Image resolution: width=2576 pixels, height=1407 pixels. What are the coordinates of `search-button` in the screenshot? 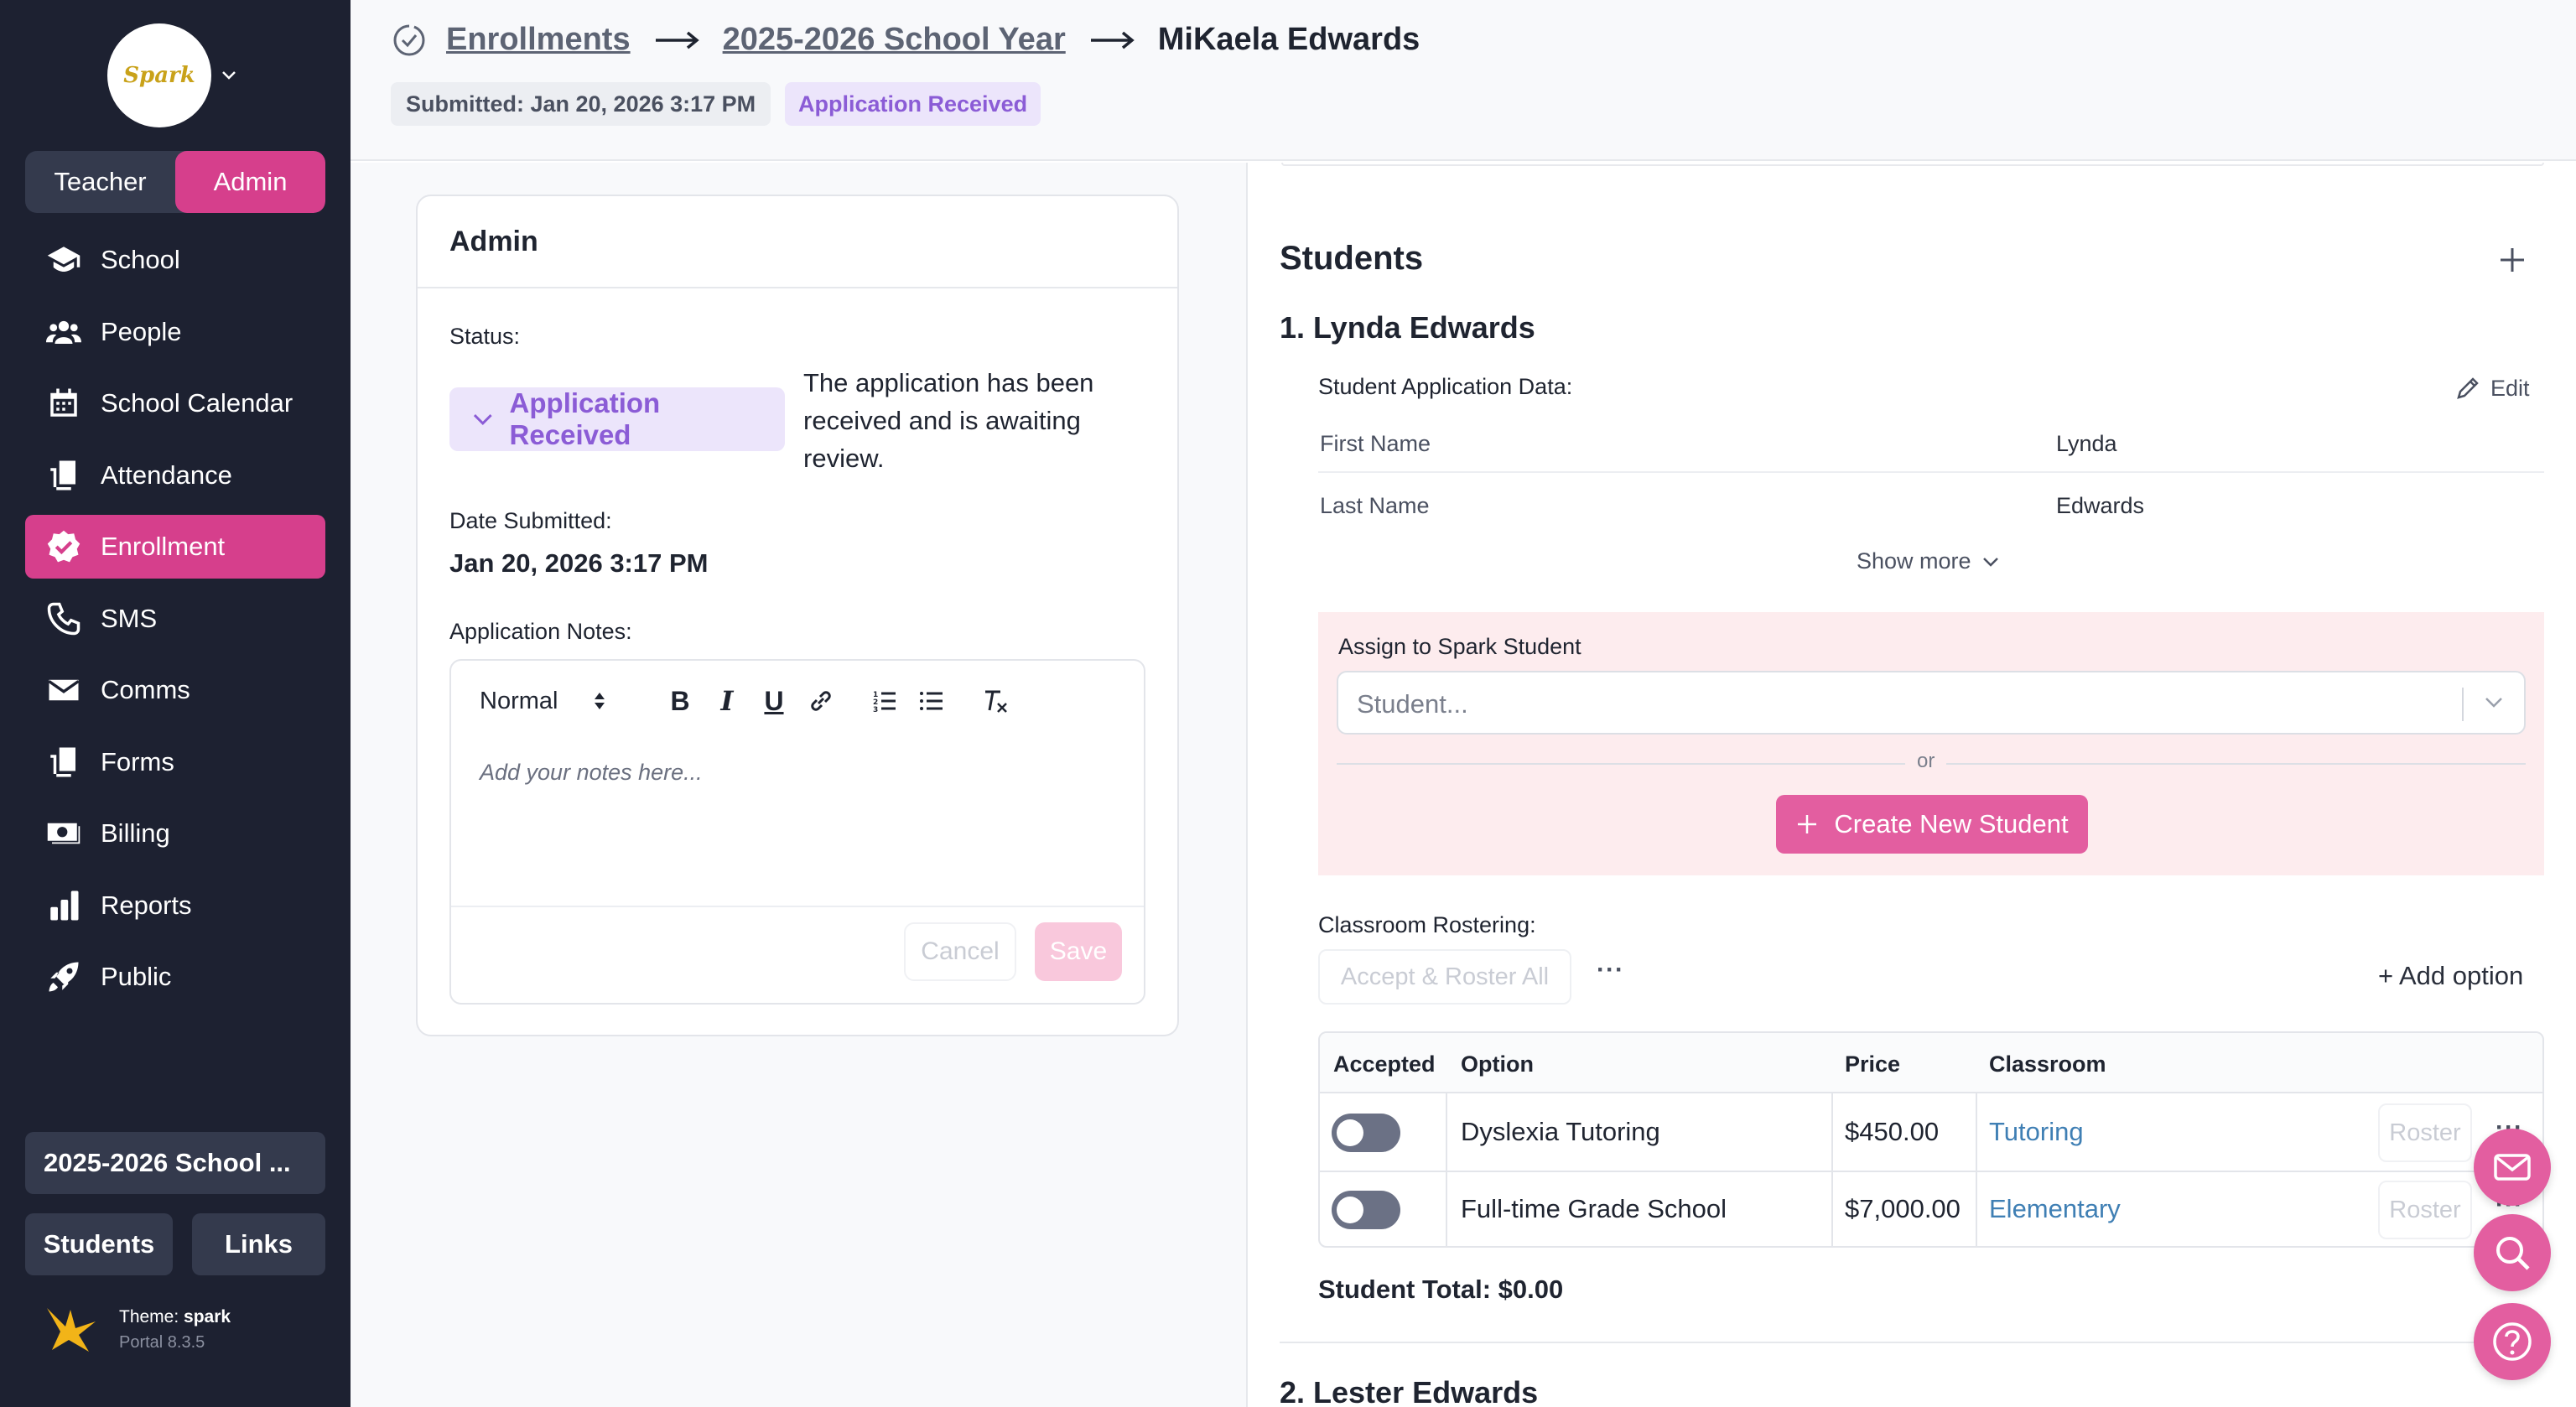 It's located at (2512, 1252).